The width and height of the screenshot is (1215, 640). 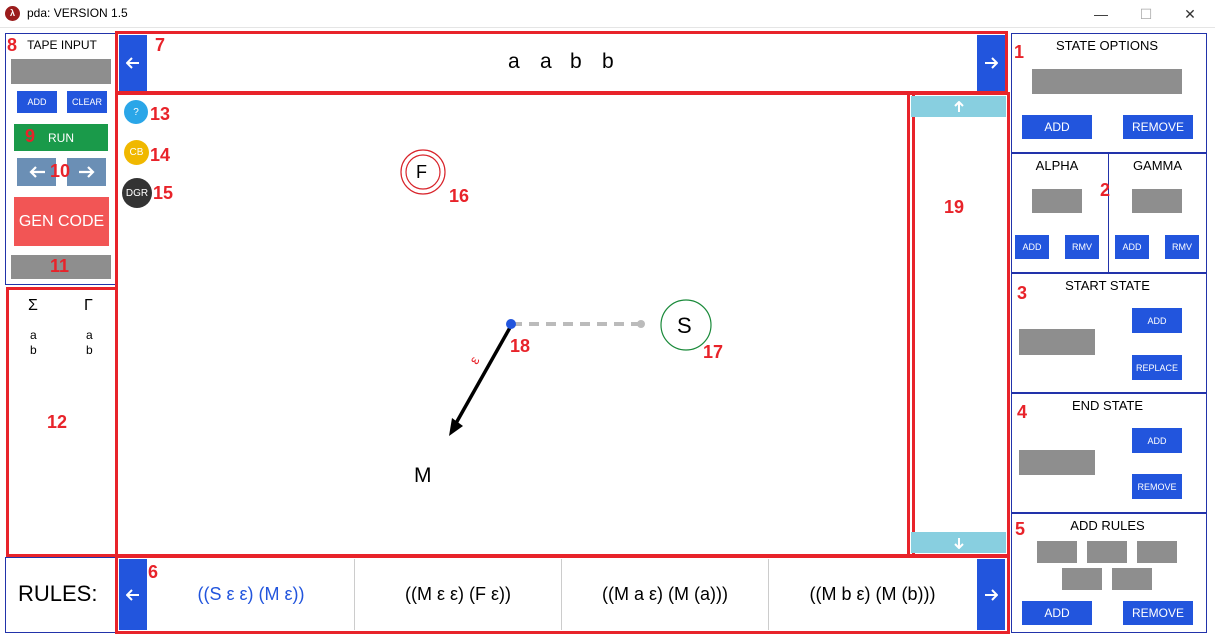 What do you see at coordinates (1157, 201) in the screenshot?
I see `gamma-field` at bounding box center [1157, 201].